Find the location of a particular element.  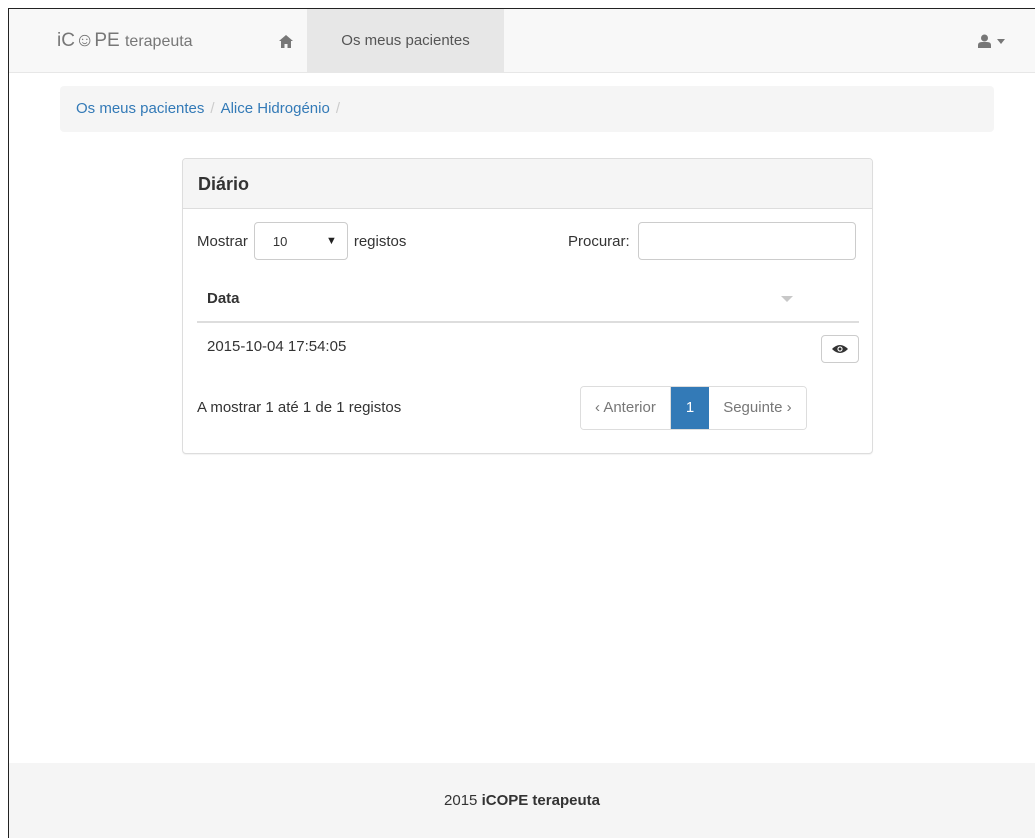

pagination-page-current: 1 is located at coordinates (690, 408).